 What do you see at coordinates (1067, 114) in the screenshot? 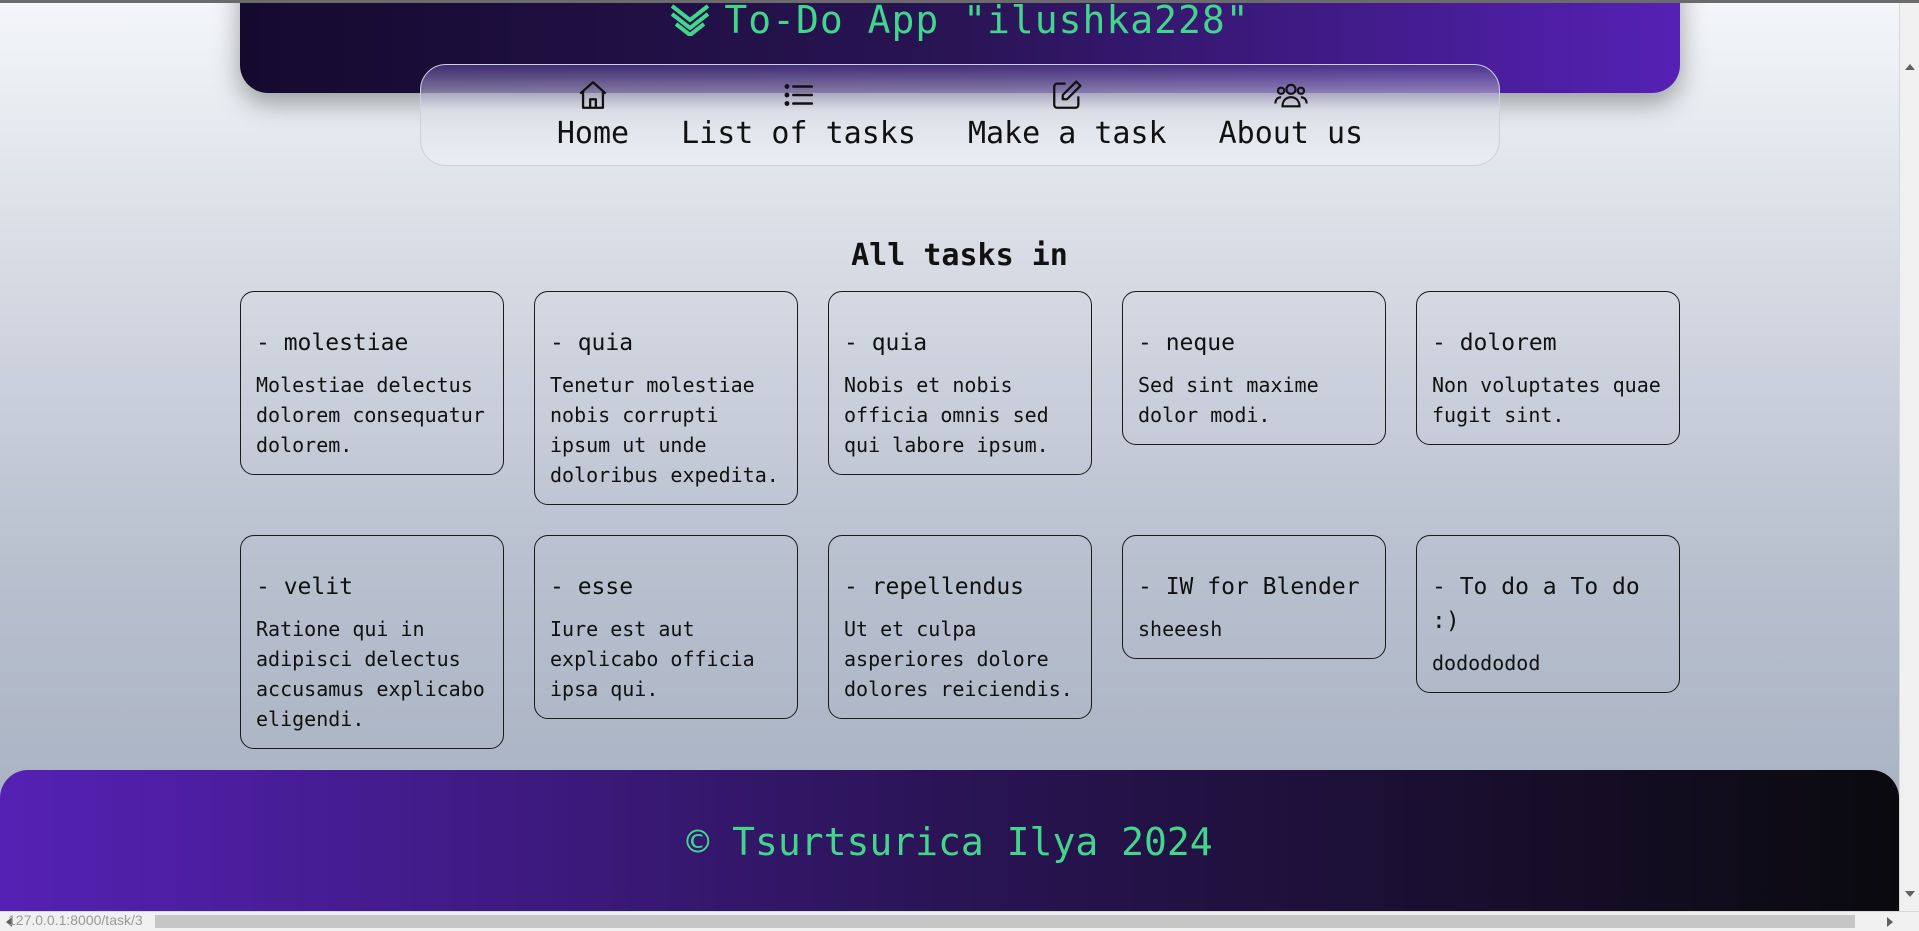
I see `nav-item-make-a-task: Make a task` at bounding box center [1067, 114].